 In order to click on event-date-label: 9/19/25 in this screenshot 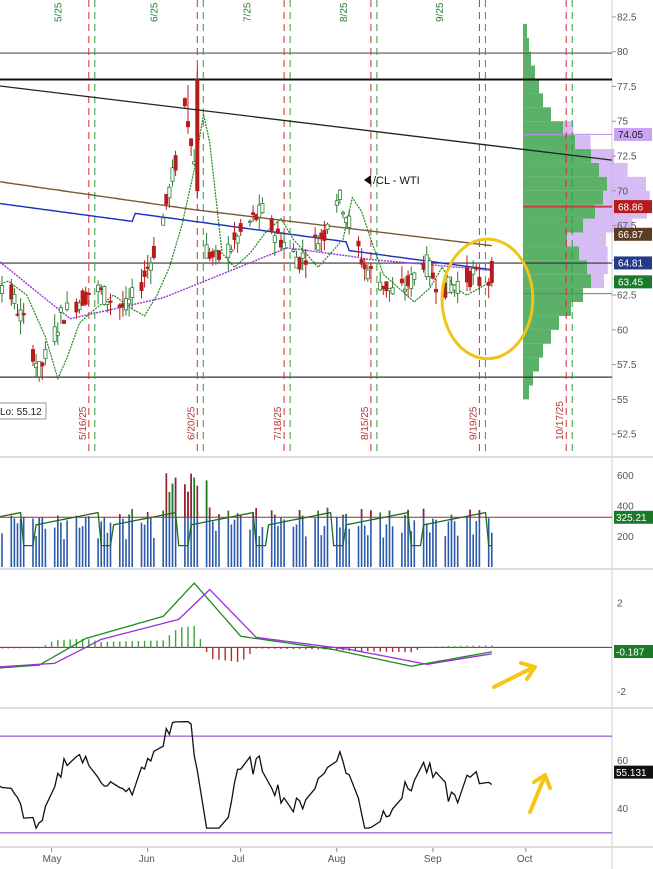, I will do `click(473, 423)`.